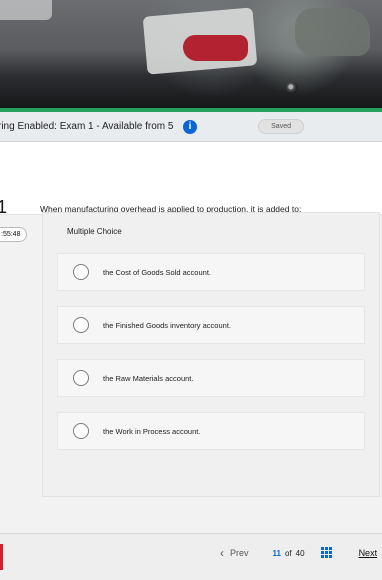  What do you see at coordinates (239, 553) in the screenshot?
I see `prev-label: Prev` at bounding box center [239, 553].